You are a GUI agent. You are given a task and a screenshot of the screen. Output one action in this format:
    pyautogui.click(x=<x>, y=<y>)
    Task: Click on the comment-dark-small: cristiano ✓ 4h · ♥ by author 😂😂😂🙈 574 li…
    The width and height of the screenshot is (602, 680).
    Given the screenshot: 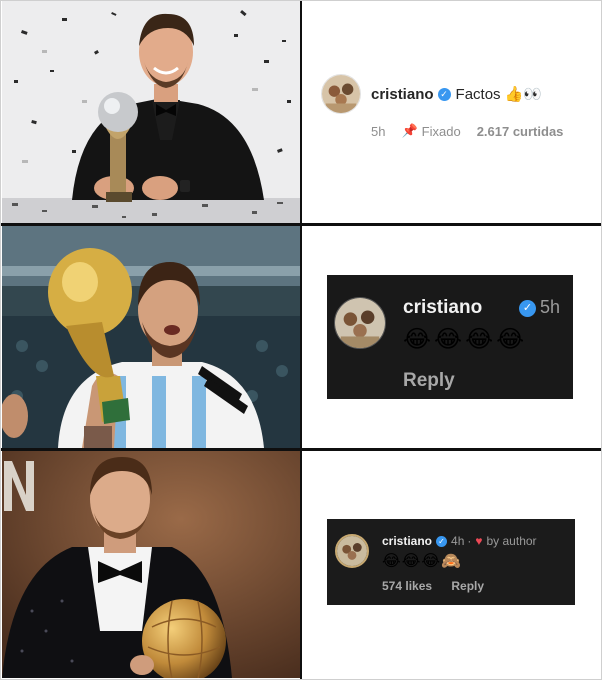 What is the action you would take?
    pyautogui.click(x=451, y=562)
    